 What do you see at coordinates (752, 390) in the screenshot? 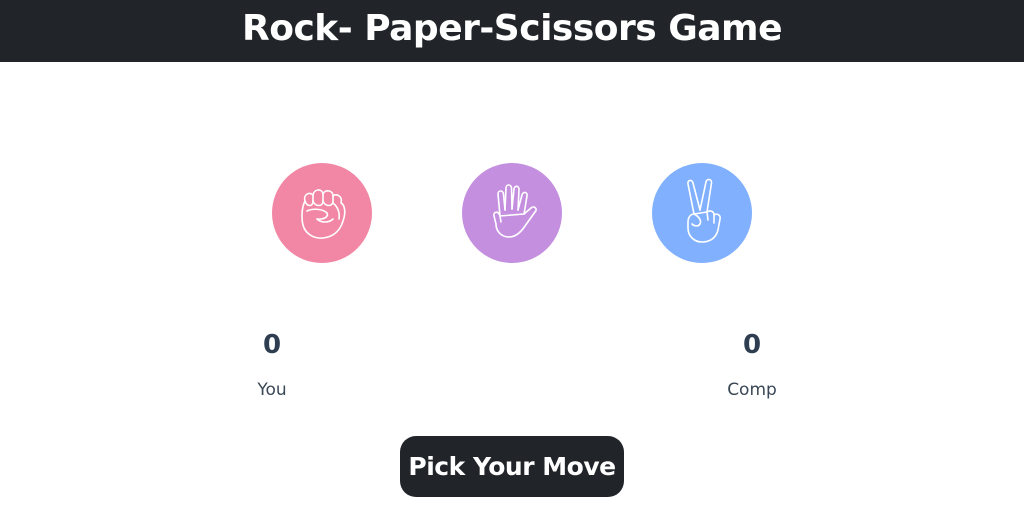
I see `computer-label: Comp` at bounding box center [752, 390].